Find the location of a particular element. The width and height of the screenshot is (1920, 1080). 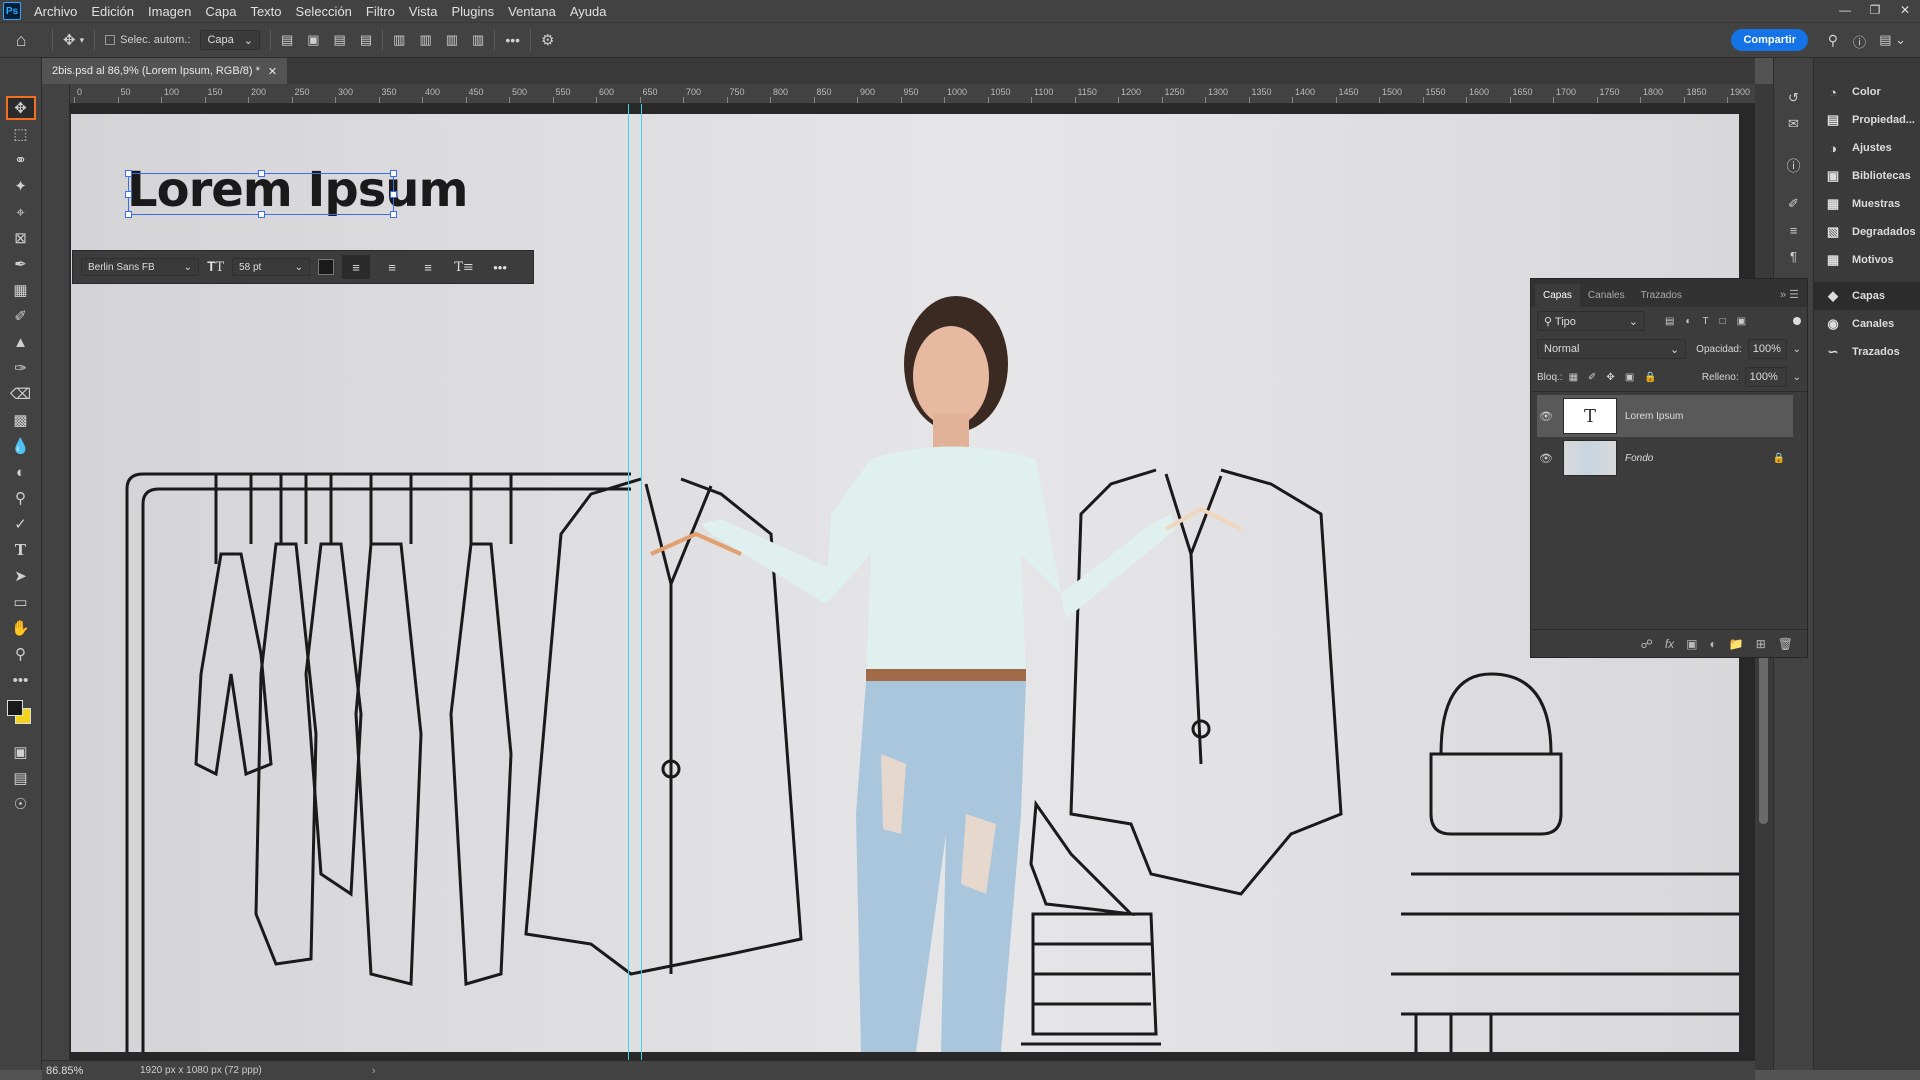

panel-patterns: ▦ Motivos is located at coordinates (1867, 260).